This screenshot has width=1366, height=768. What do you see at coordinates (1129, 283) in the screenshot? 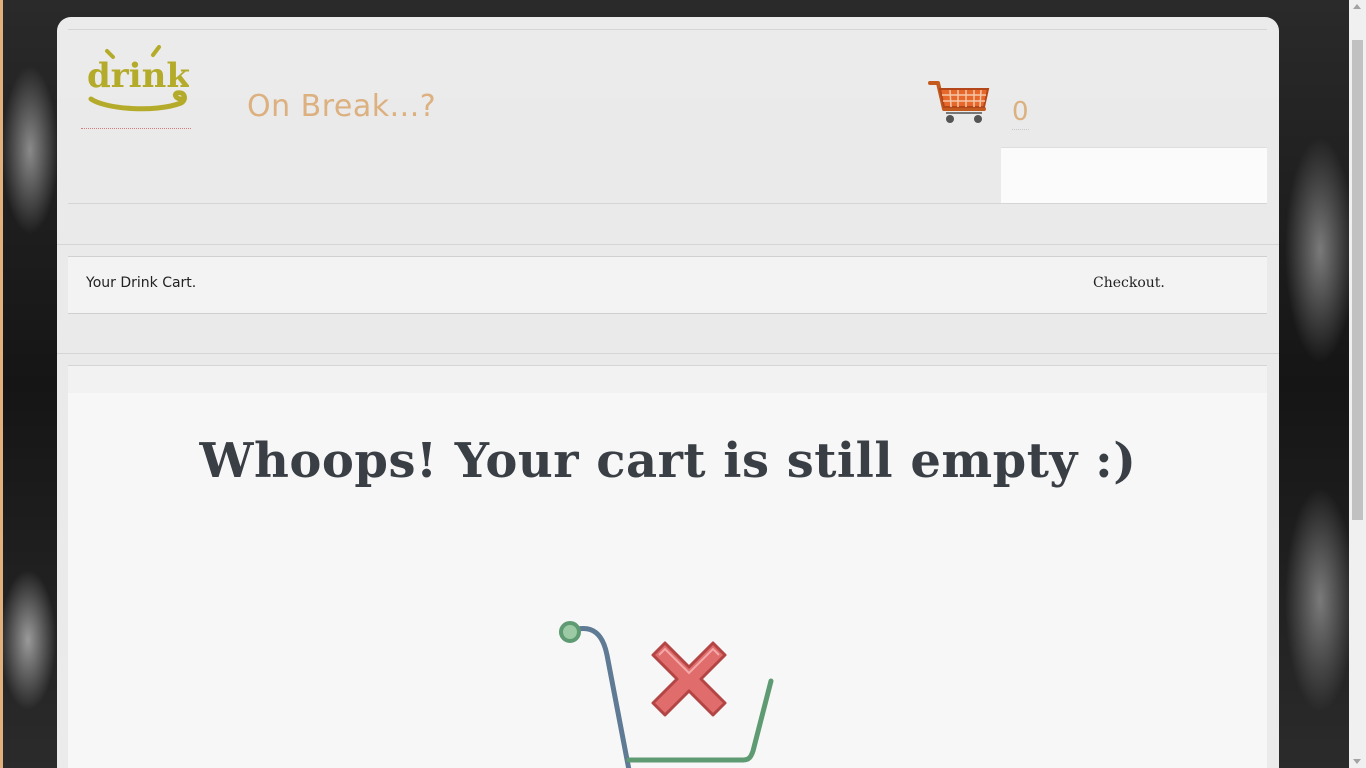
I see `checkout-link: Checkout.` at bounding box center [1129, 283].